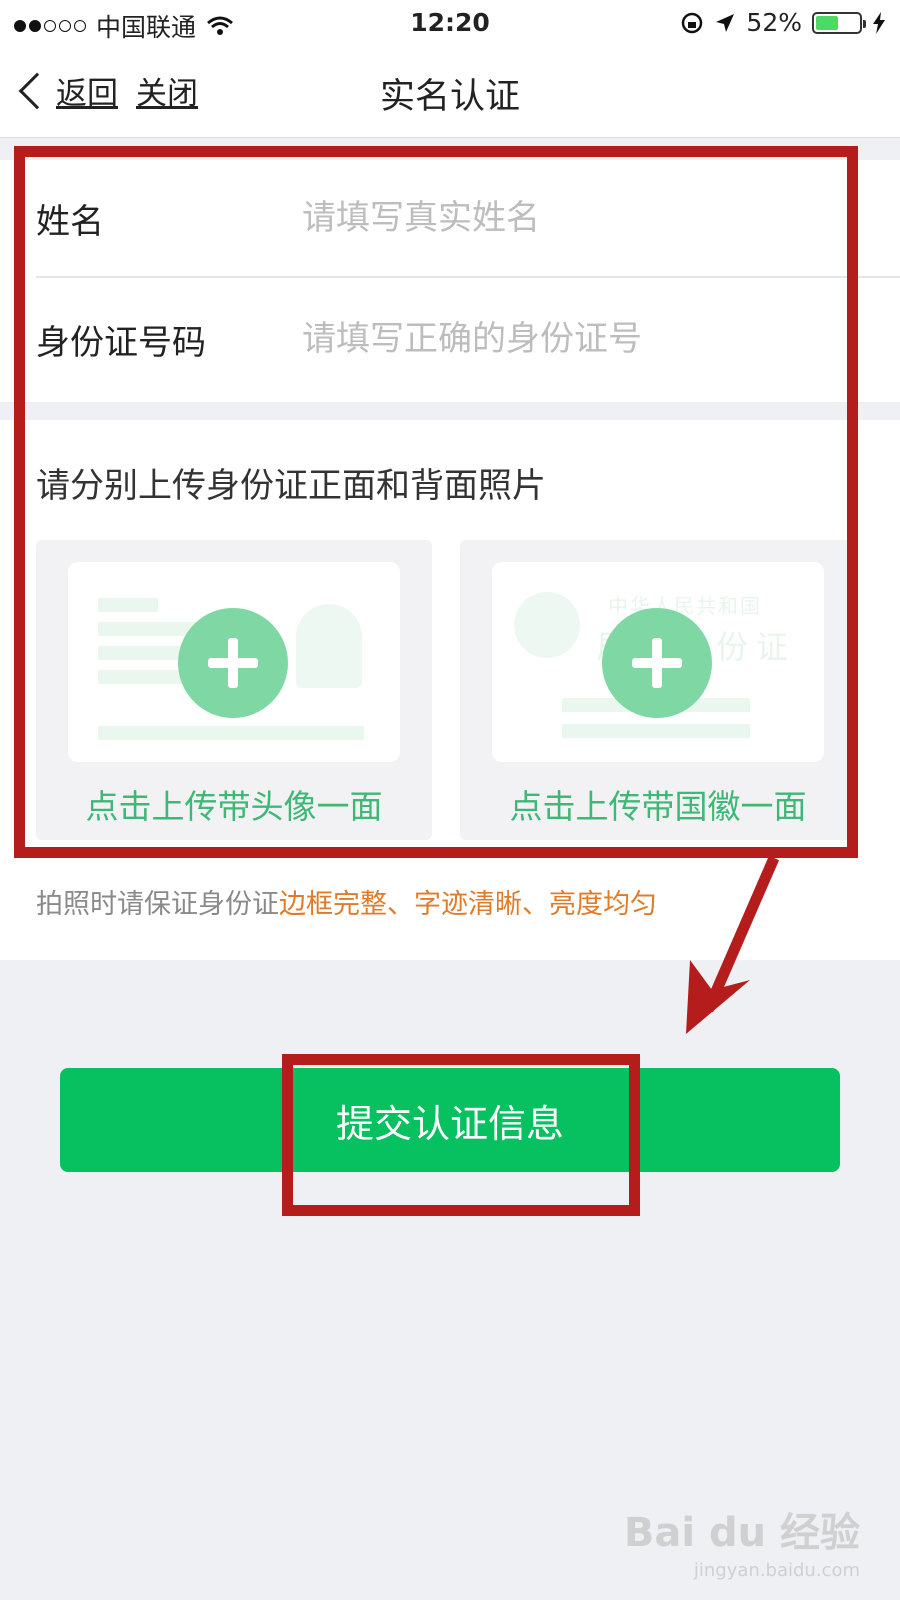 This screenshot has width=900, height=1600. I want to click on battery-percent: 52%, so click(774, 22).